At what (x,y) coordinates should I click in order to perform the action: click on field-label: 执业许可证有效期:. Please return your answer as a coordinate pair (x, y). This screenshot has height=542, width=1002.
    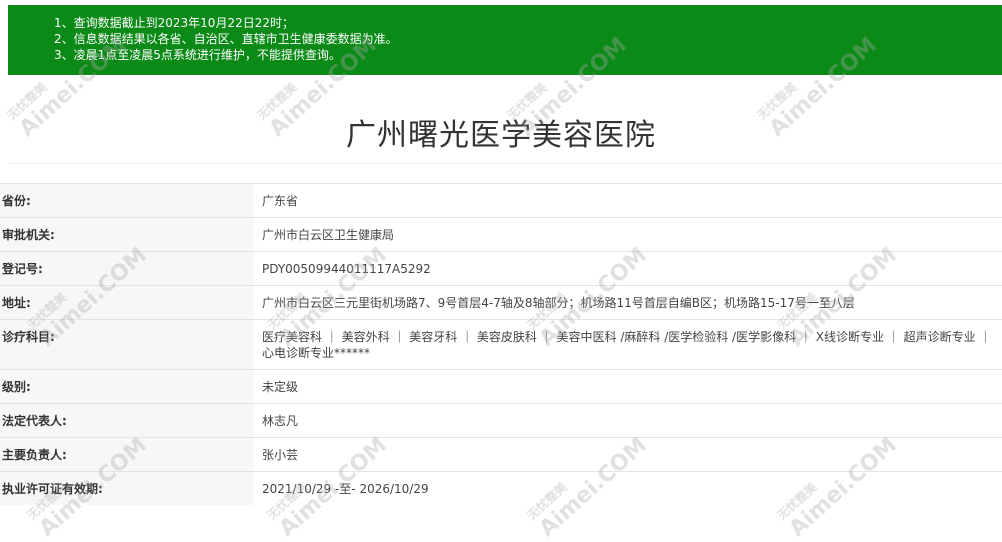
    Looking at the image, I should click on (127, 488).